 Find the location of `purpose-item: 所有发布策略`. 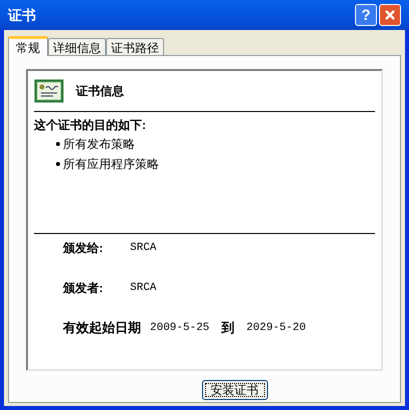

purpose-item: 所有发布策略 is located at coordinates (99, 144).